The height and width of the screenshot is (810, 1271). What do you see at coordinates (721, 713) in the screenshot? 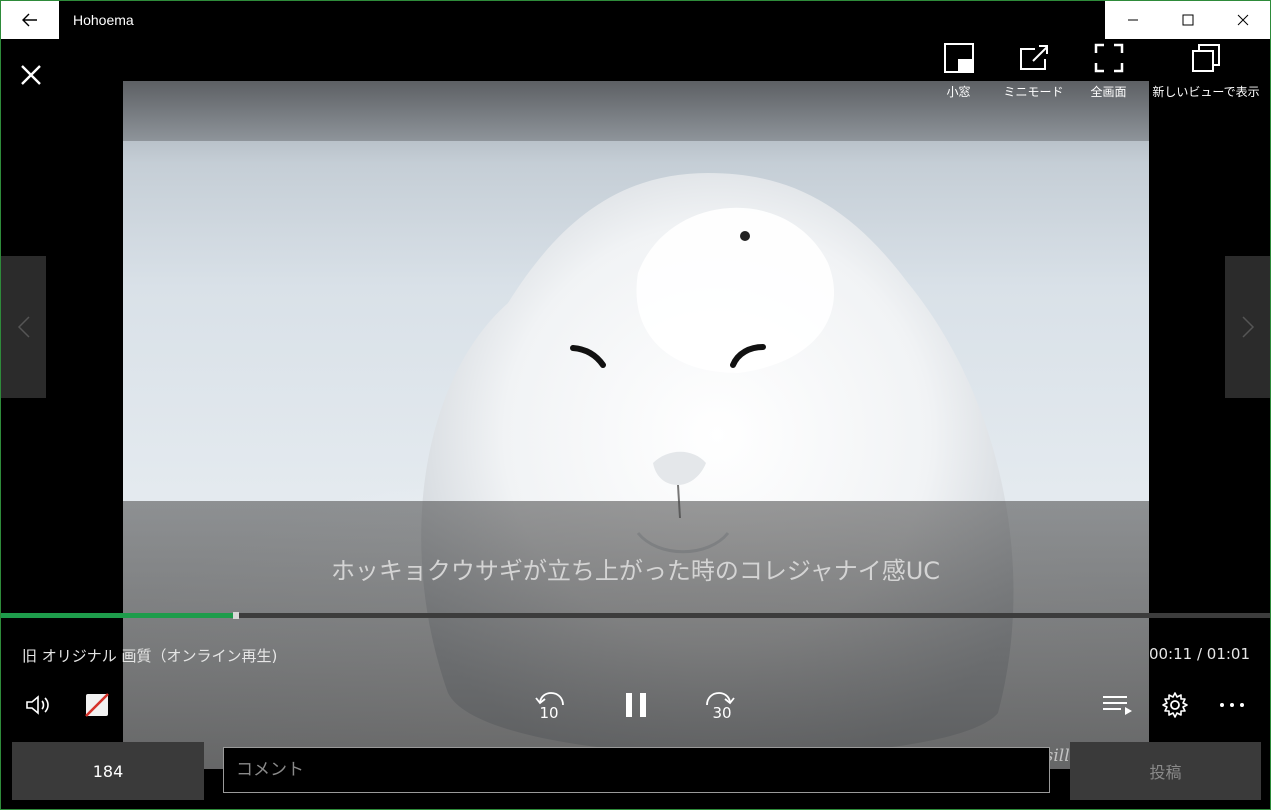
I see `forward-seconds: 30` at bounding box center [721, 713].